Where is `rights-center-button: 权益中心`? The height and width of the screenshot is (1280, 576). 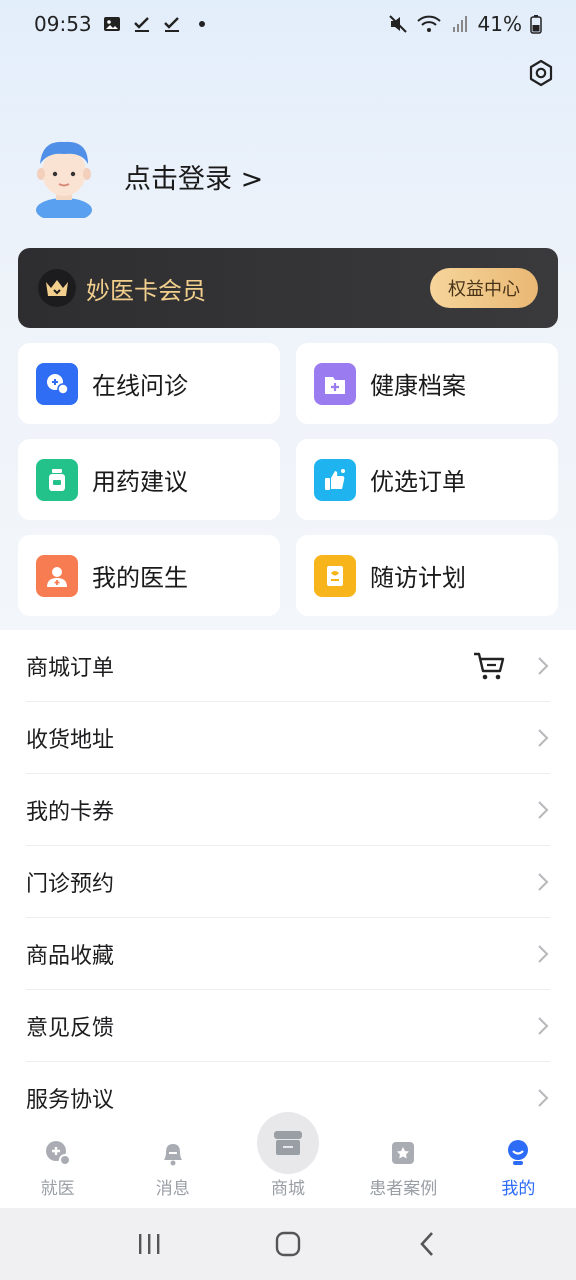
rights-center-button: 权益中心 is located at coordinates (484, 288).